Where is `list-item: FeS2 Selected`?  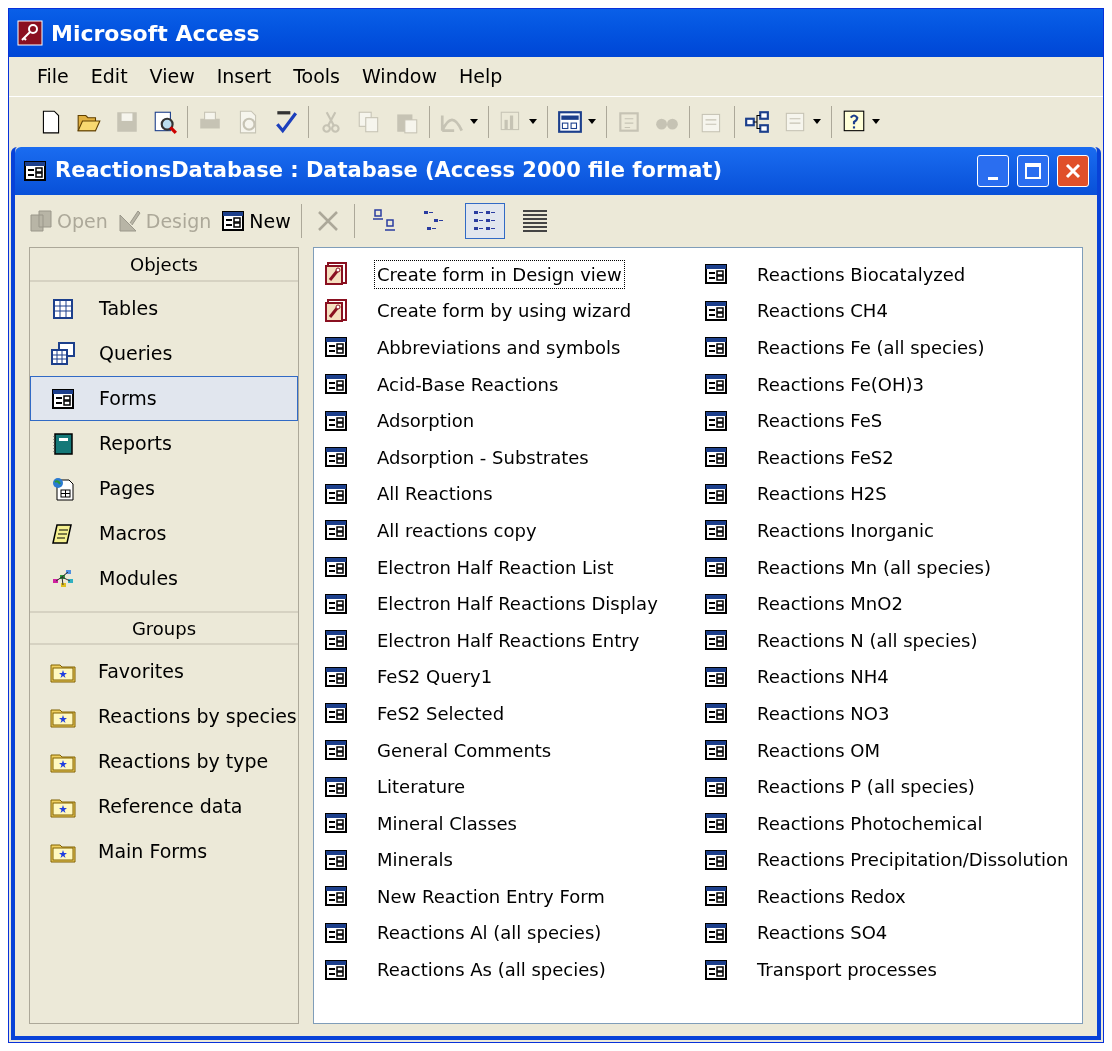 list-item: FeS2 Selected is located at coordinates (441, 713).